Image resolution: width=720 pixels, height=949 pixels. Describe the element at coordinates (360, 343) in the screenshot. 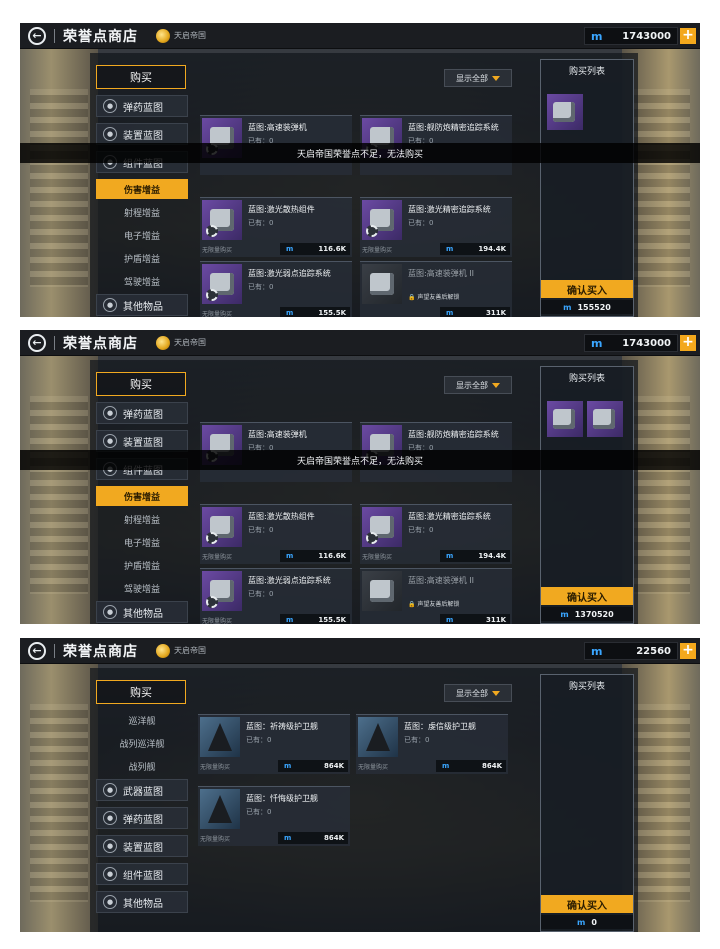

I see `top-bar: ← 荣誉点商店 天启帝国 m 1743000 +` at that location.